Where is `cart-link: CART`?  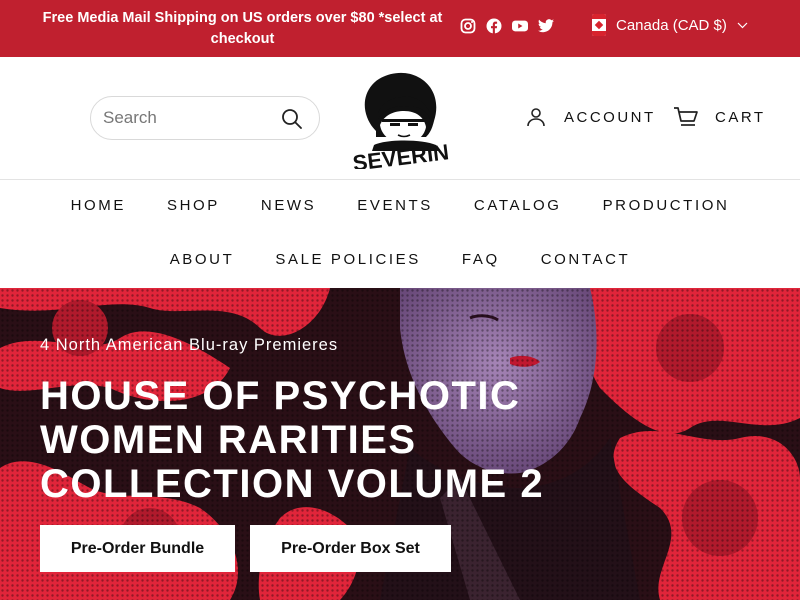
cart-link: CART is located at coordinates (719, 117).